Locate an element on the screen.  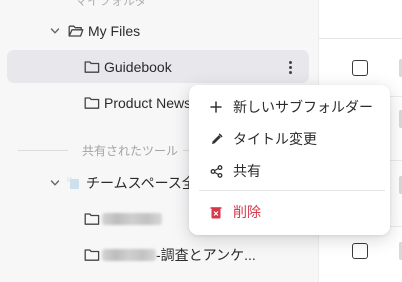
tree-item-label: チームスペース全 is located at coordinates (141, 183).